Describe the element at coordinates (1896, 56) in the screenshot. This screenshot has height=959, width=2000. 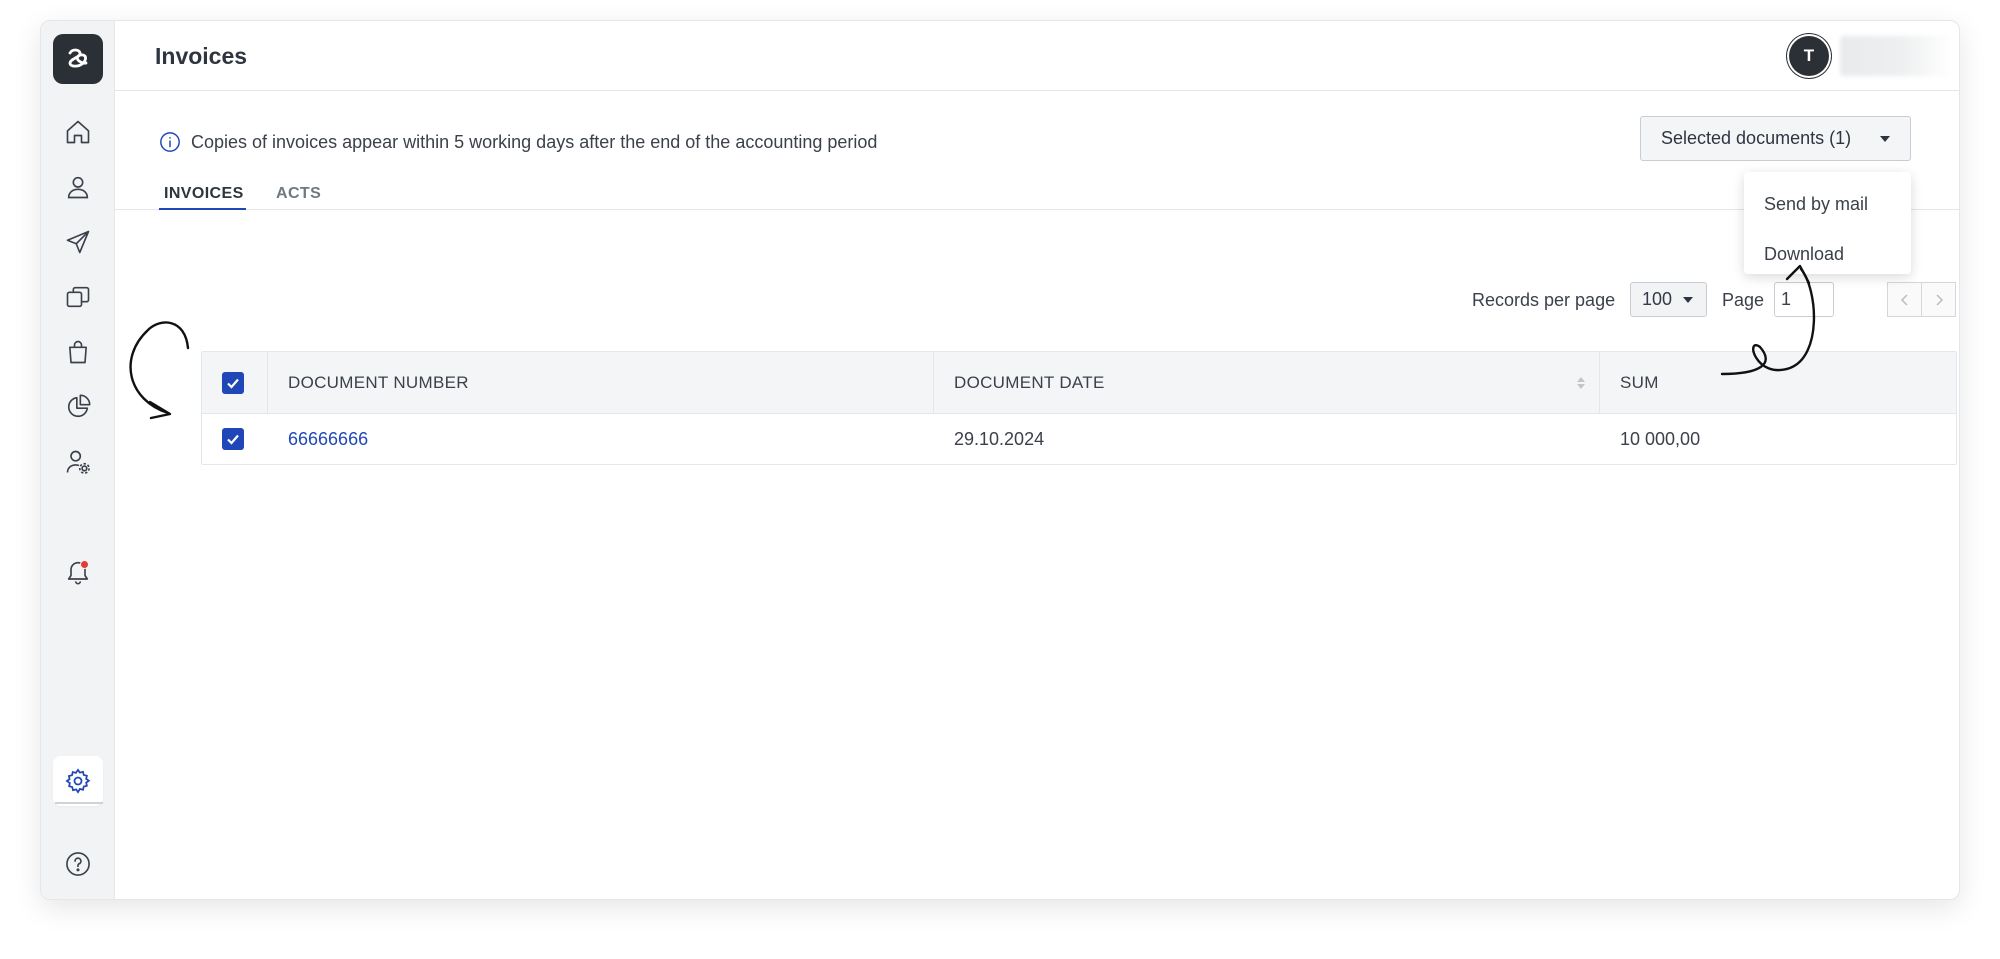
I see `user-name-redacted` at that location.